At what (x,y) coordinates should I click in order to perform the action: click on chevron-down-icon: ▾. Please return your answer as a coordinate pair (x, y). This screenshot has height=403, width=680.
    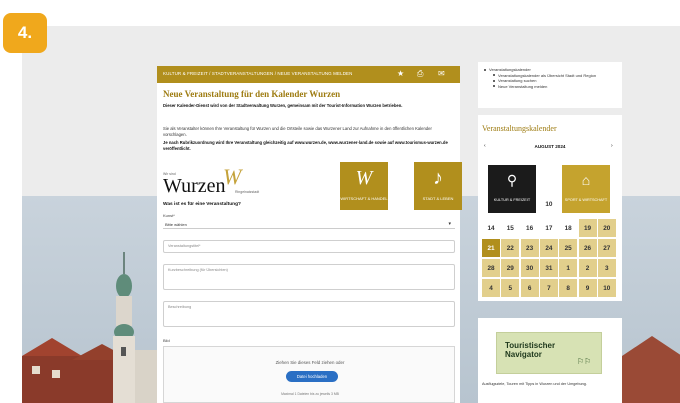
    Looking at the image, I should click on (449, 224).